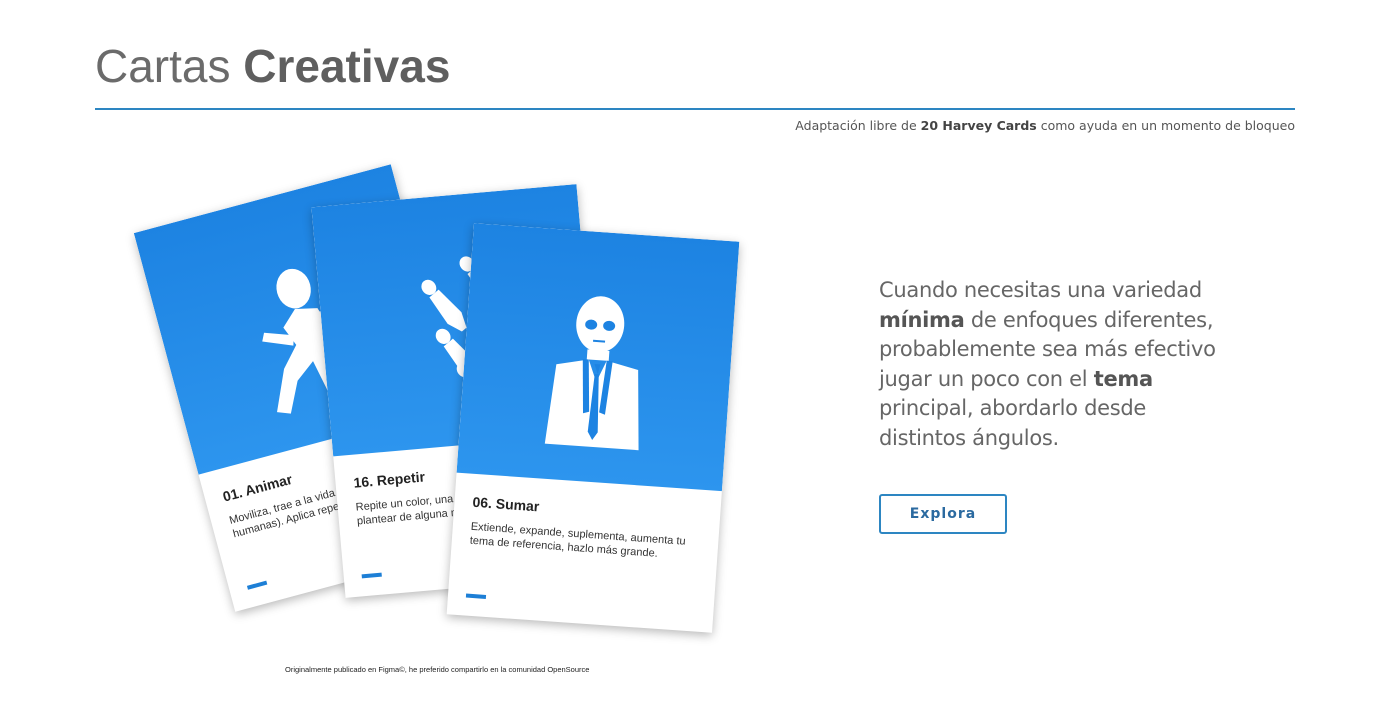  What do you see at coordinates (978, 125) in the screenshot?
I see `subtitle-highlight: 20 Harvey Cards` at bounding box center [978, 125].